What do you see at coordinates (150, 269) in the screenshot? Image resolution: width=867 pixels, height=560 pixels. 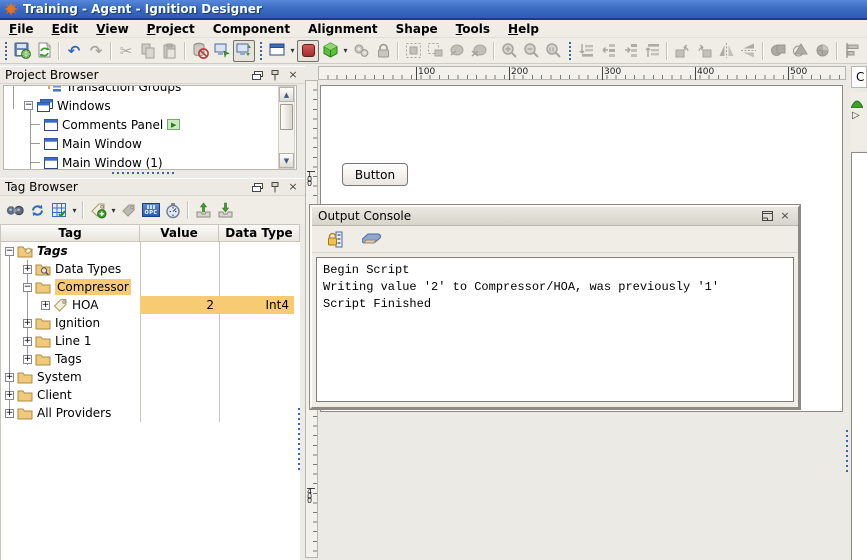 I see `tag-row-data-types: + Data Types` at bounding box center [150, 269].